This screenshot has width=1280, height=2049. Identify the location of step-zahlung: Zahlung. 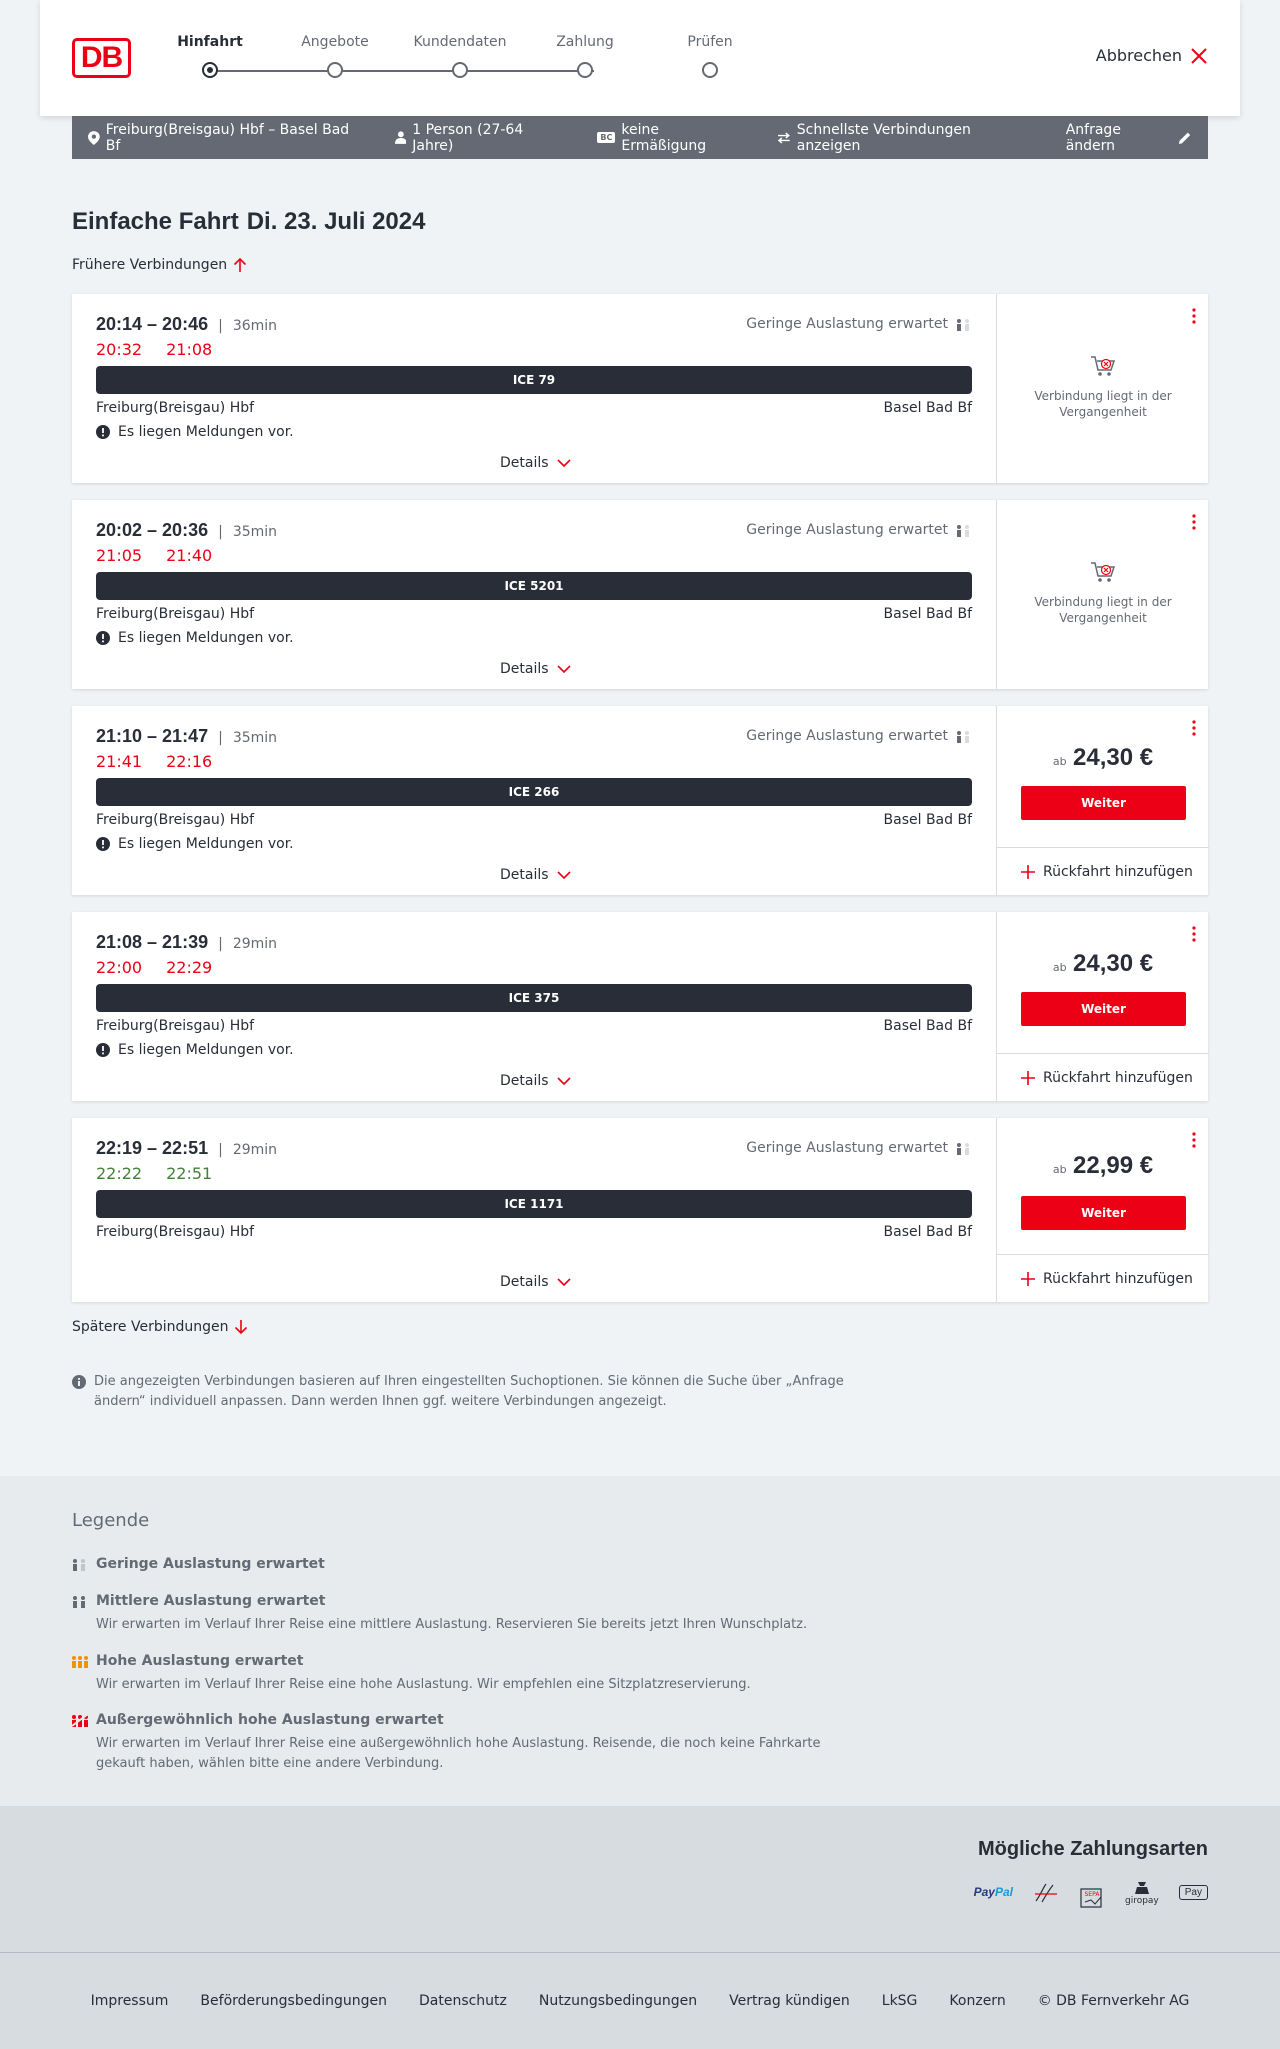
(585, 56).